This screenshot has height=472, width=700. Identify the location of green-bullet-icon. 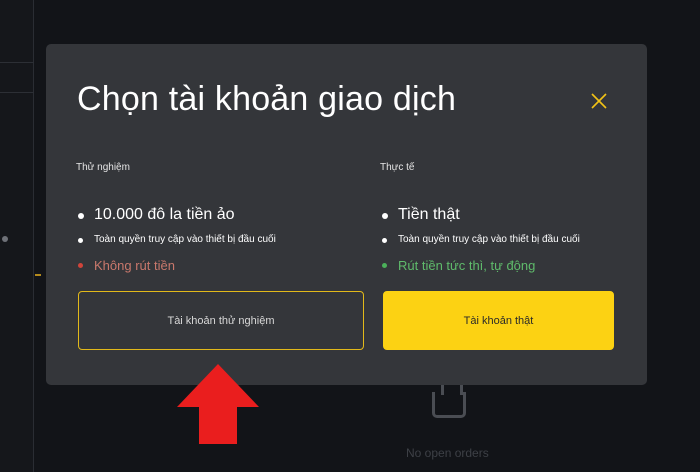
(384, 265).